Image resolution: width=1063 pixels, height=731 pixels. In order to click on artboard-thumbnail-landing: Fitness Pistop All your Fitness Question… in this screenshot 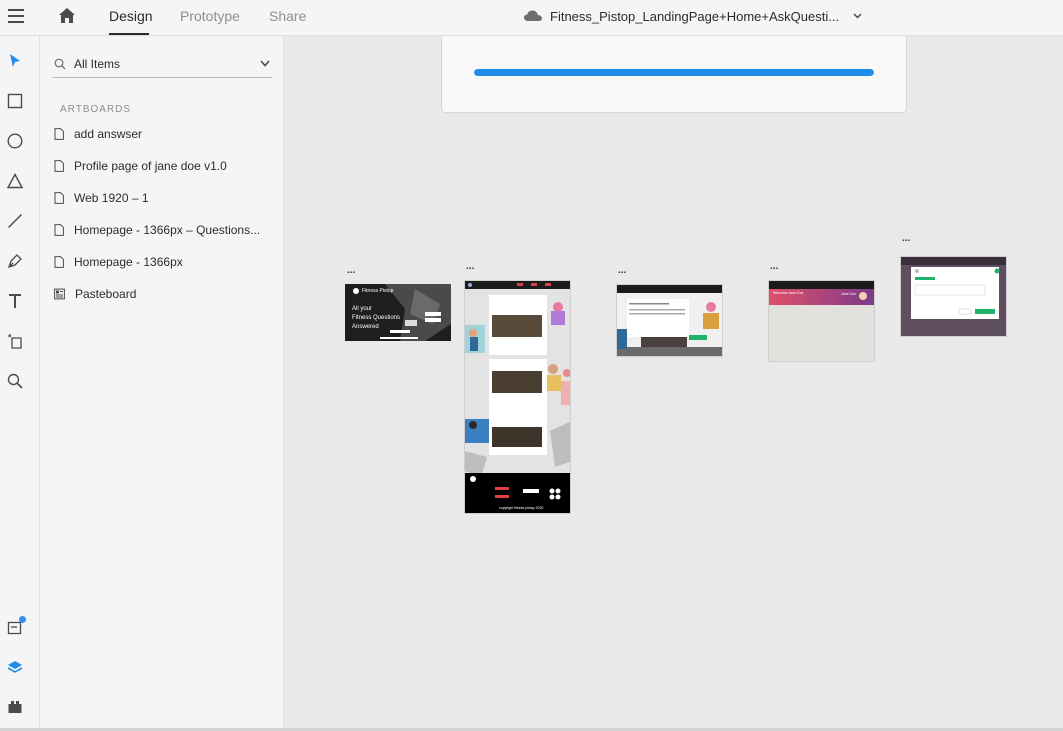, I will do `click(398, 312)`.